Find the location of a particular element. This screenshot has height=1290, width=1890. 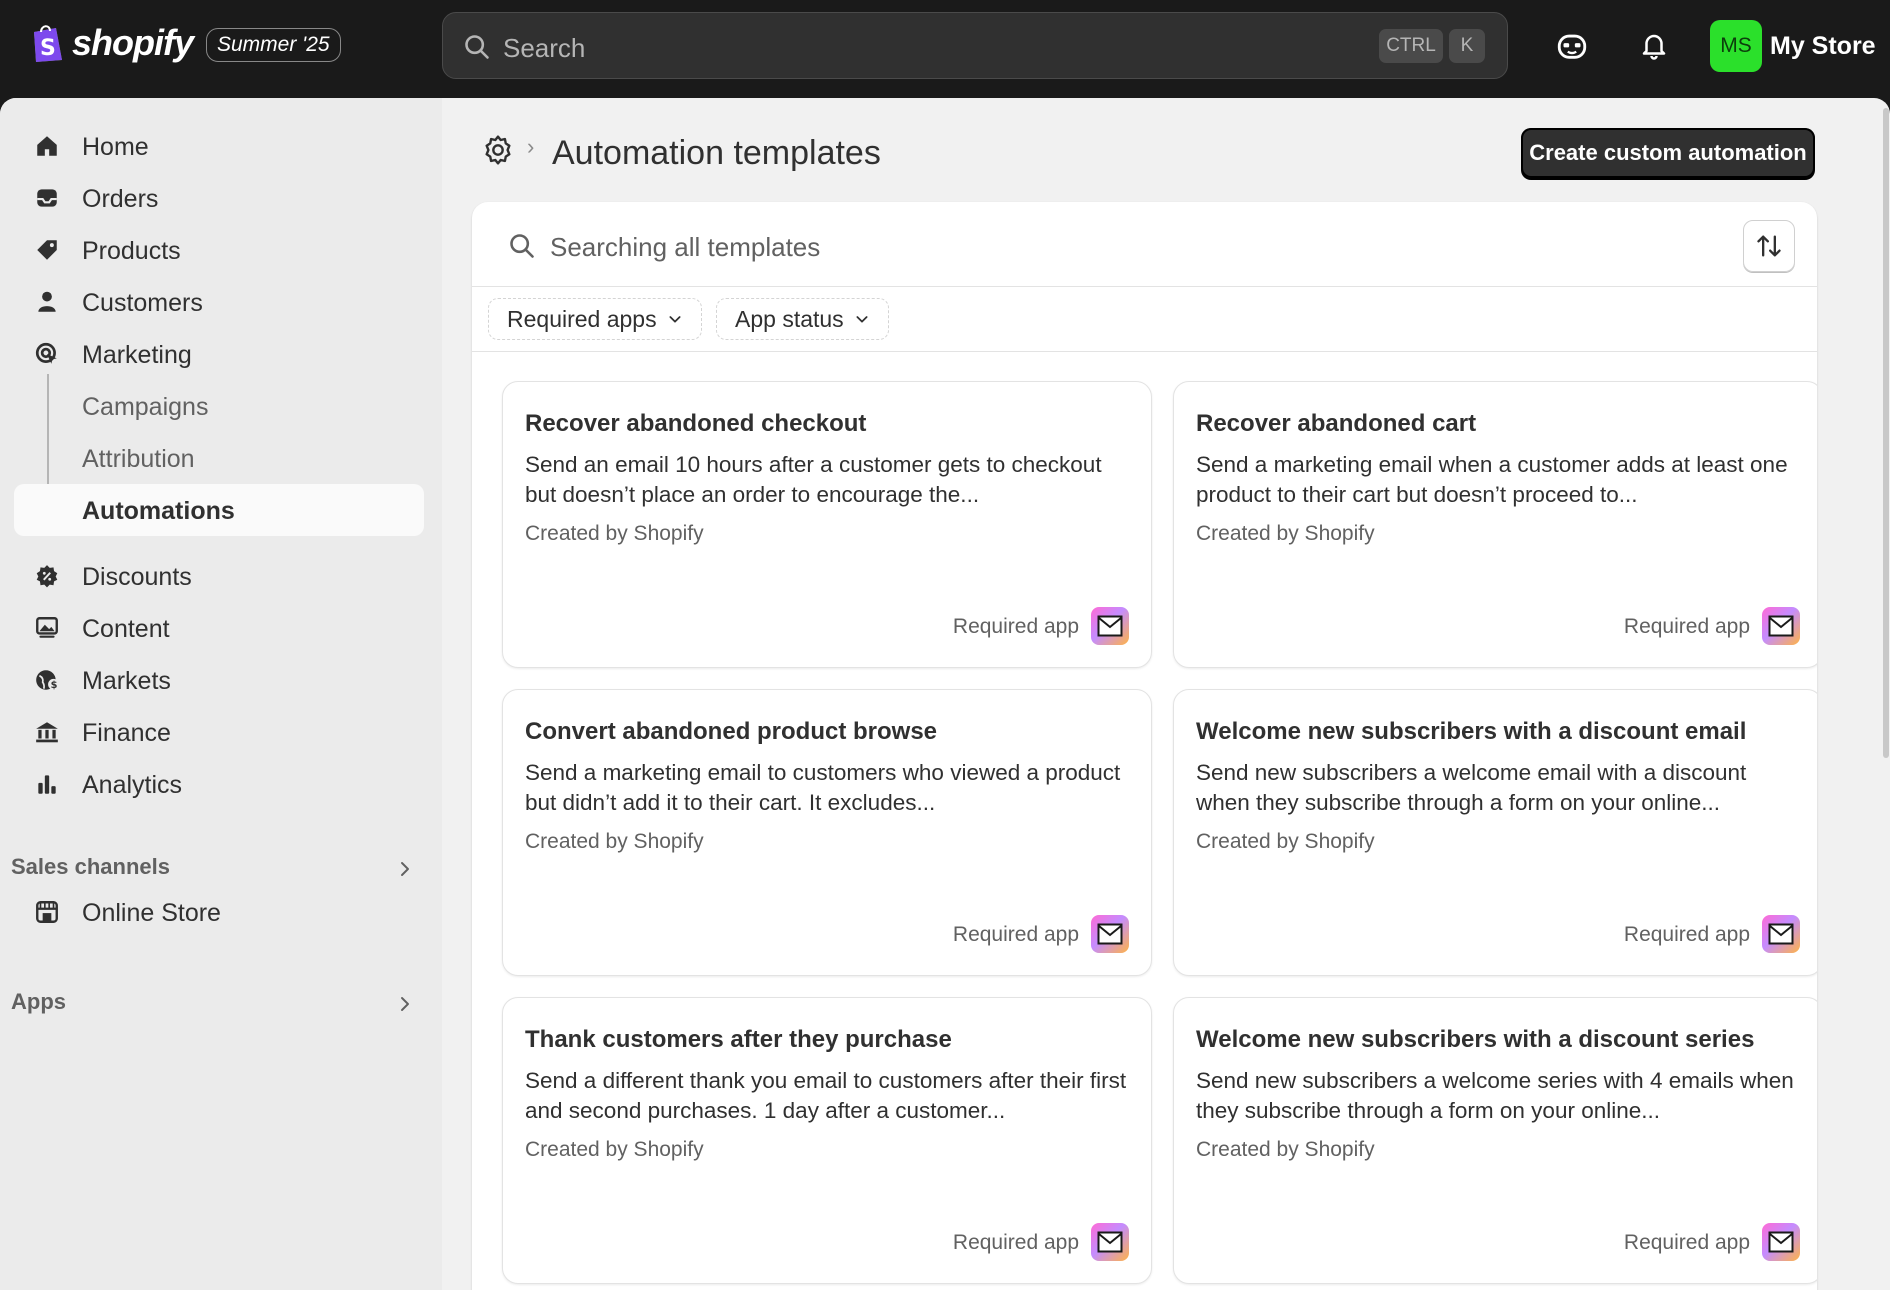

shopify-bag-icon: S is located at coordinates (48, 43).